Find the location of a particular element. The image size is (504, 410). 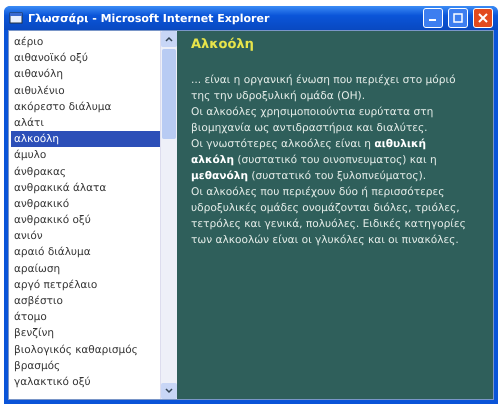

glossary-item: ανιόν is located at coordinates (85, 236).